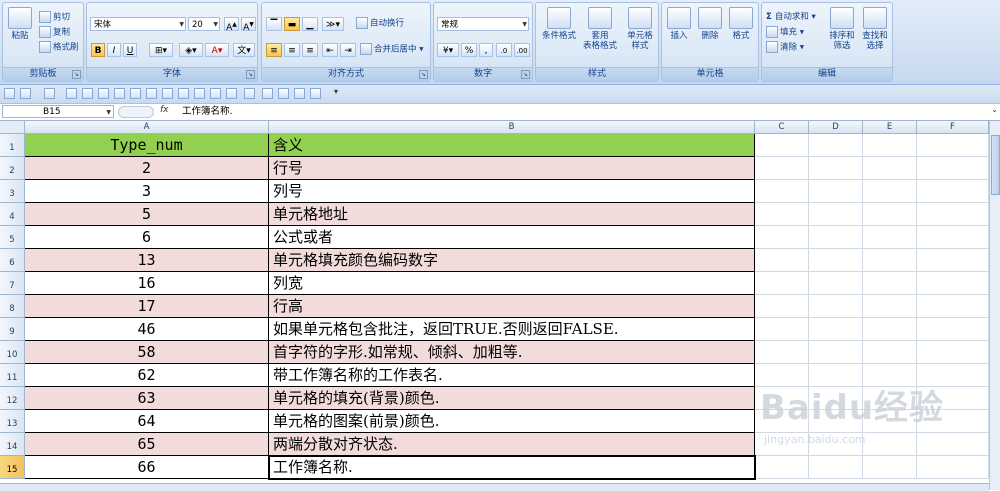 The width and height of the screenshot is (1000, 491). What do you see at coordinates (710, 24) in the screenshot?
I see `delete-button: 删除` at bounding box center [710, 24].